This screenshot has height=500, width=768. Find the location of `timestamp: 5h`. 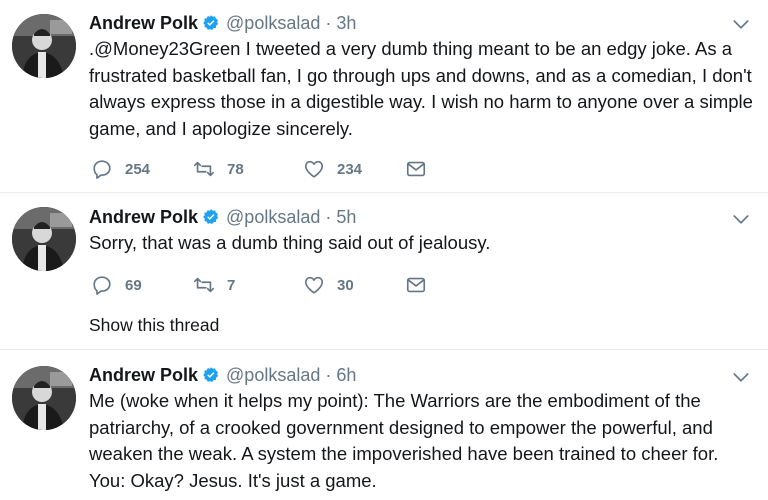

timestamp: 5h is located at coordinates (346, 217).